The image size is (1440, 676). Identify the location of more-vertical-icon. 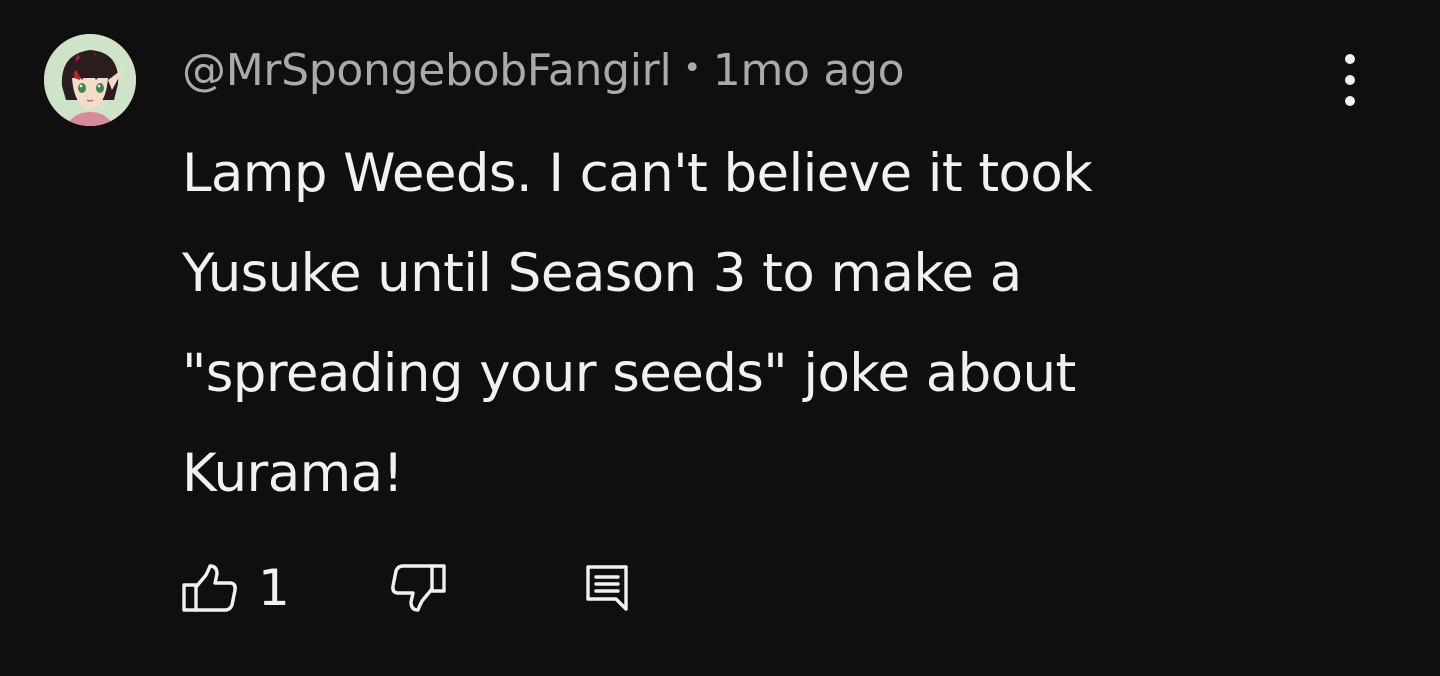
(1350, 80).